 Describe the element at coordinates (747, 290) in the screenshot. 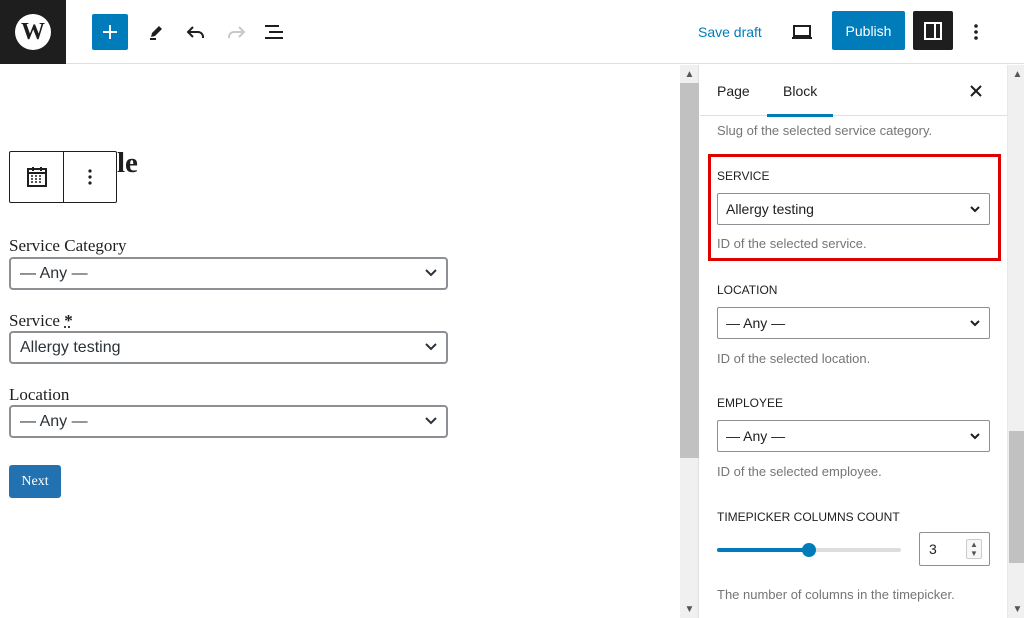

I see `location-label: LOCATION` at that location.